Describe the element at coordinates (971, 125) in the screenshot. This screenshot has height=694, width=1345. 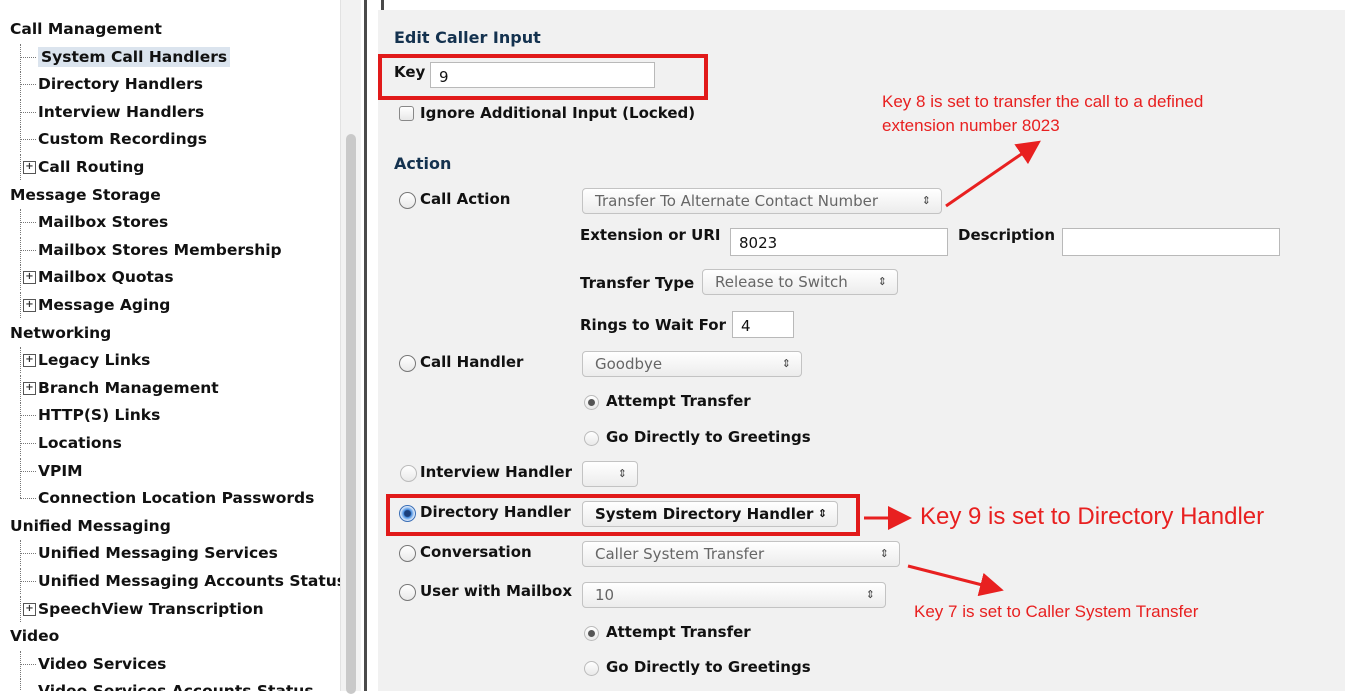
I see `key8-annotation-line2: extension number 8023` at that location.